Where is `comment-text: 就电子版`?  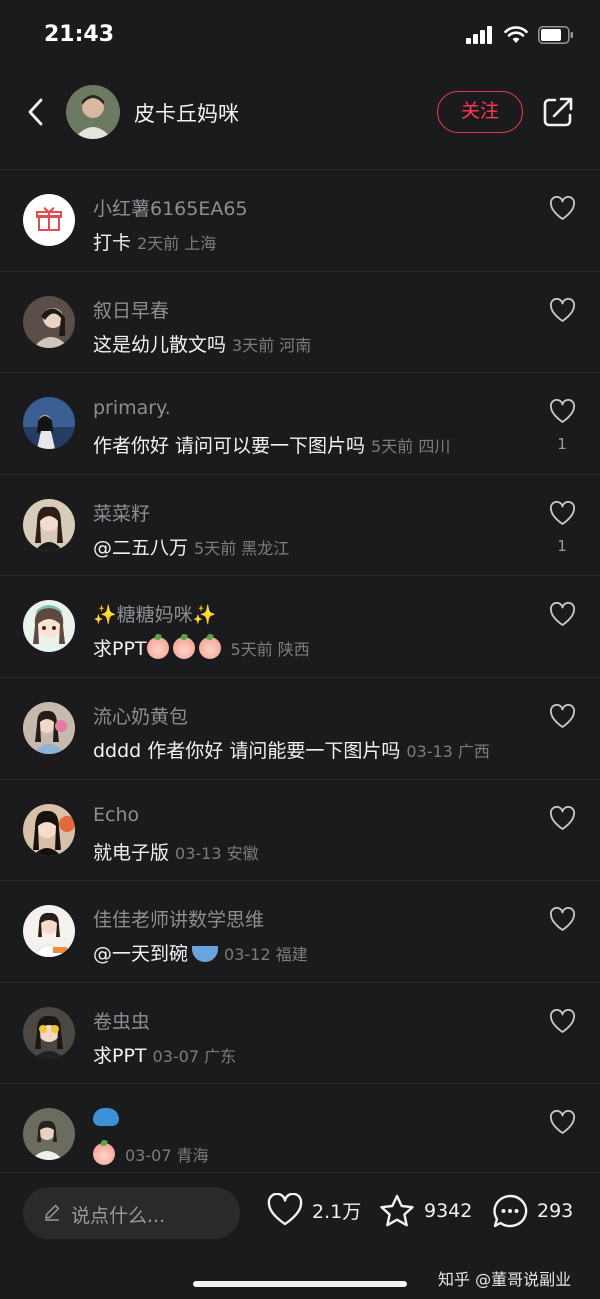 comment-text: 就电子版 is located at coordinates (131, 852).